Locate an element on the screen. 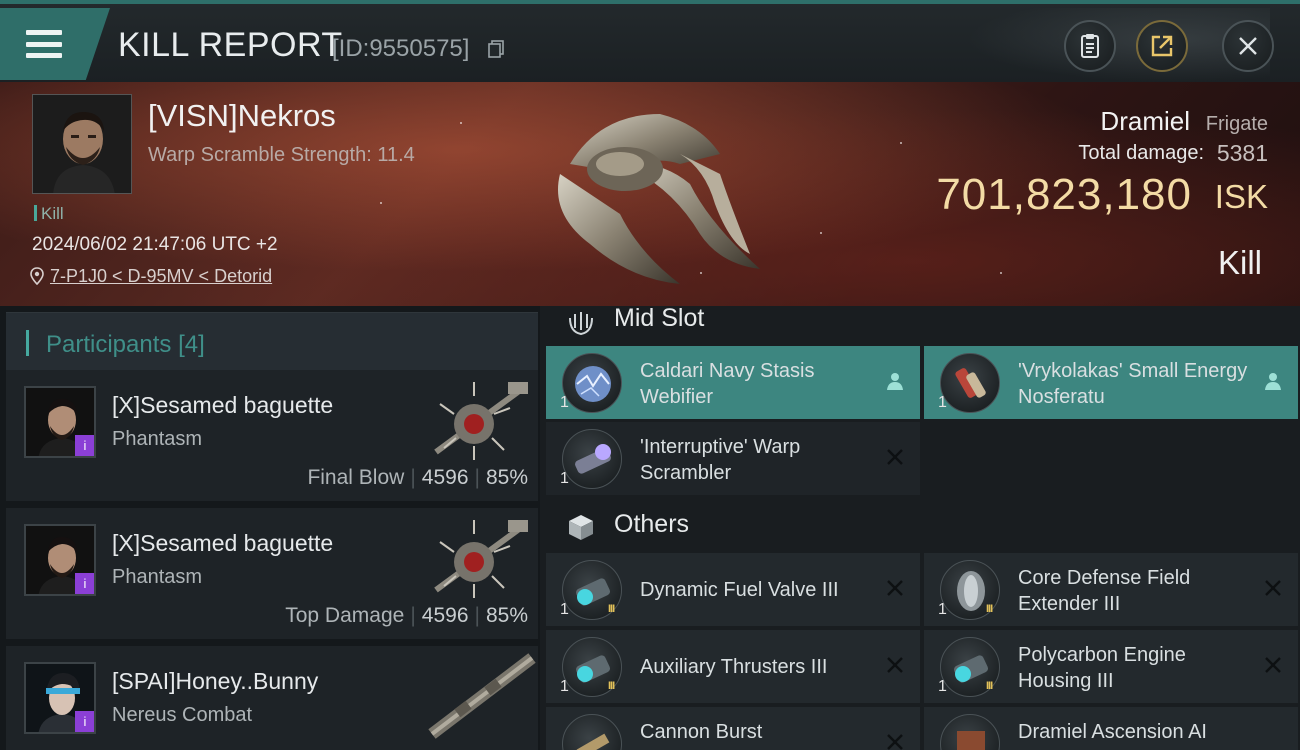 The image size is (1300, 750). result-label: Kill is located at coordinates (1239, 262).